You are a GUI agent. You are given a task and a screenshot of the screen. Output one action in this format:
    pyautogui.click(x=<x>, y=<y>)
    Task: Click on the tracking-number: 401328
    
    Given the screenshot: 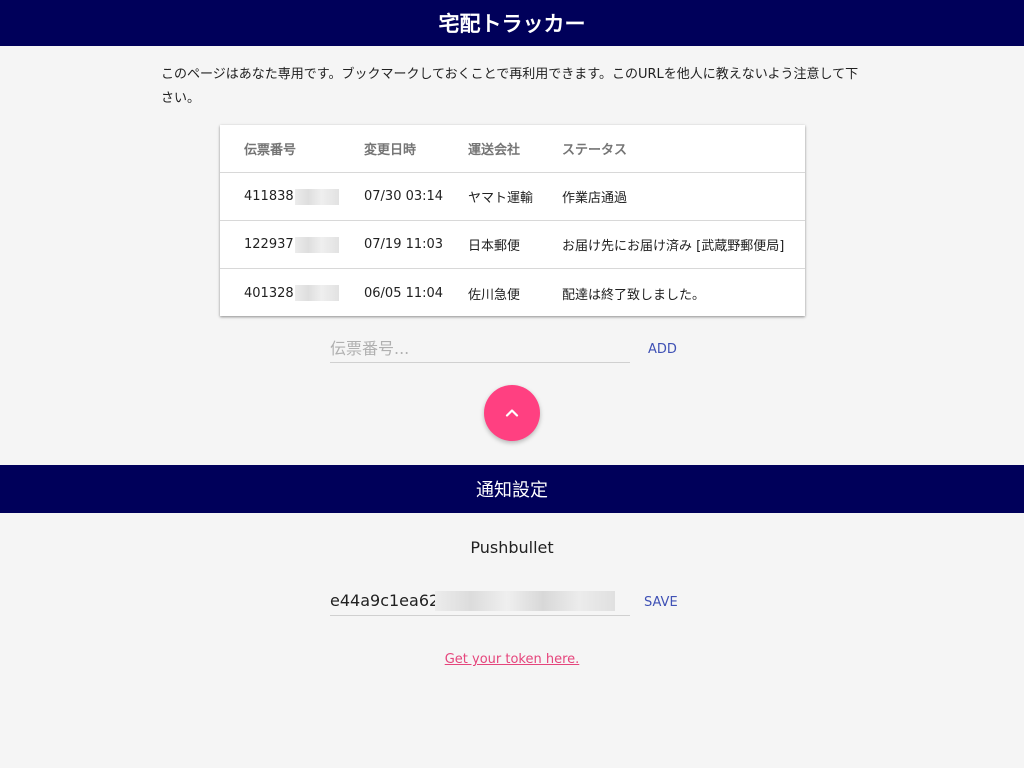 What is the action you would take?
    pyautogui.click(x=291, y=293)
    